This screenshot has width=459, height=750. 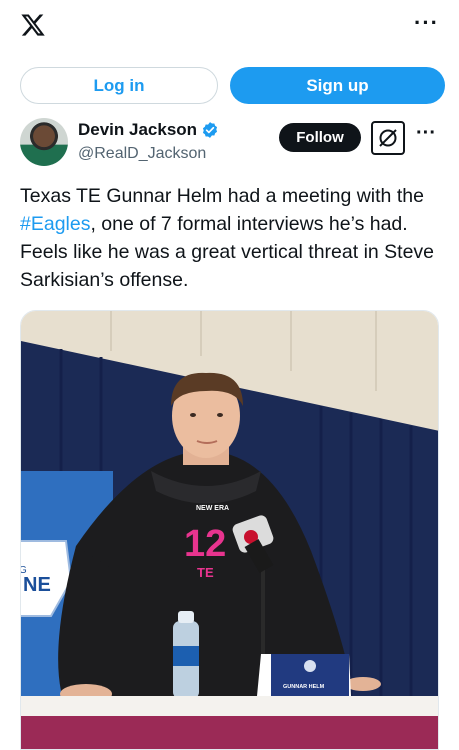 I want to click on login-button: Log in, so click(x=119, y=85).